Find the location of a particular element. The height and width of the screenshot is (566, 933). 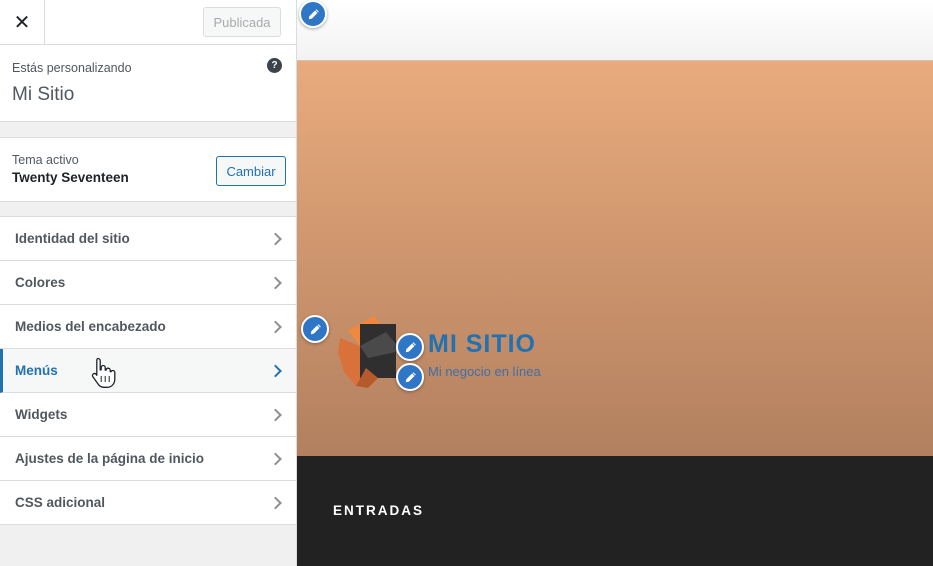

section-menus: Menús is located at coordinates (148, 371).